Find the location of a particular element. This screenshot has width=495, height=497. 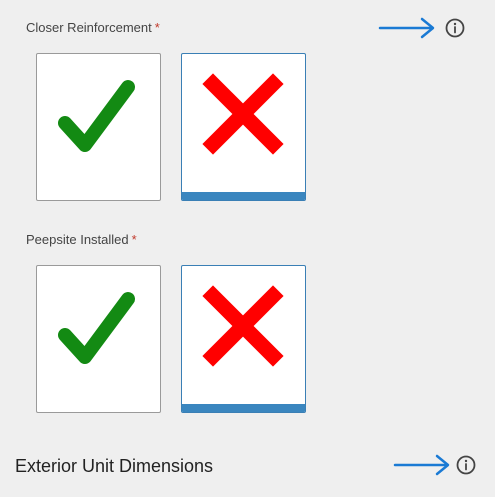

closer-reinforcement-no-option is located at coordinates (243, 127).